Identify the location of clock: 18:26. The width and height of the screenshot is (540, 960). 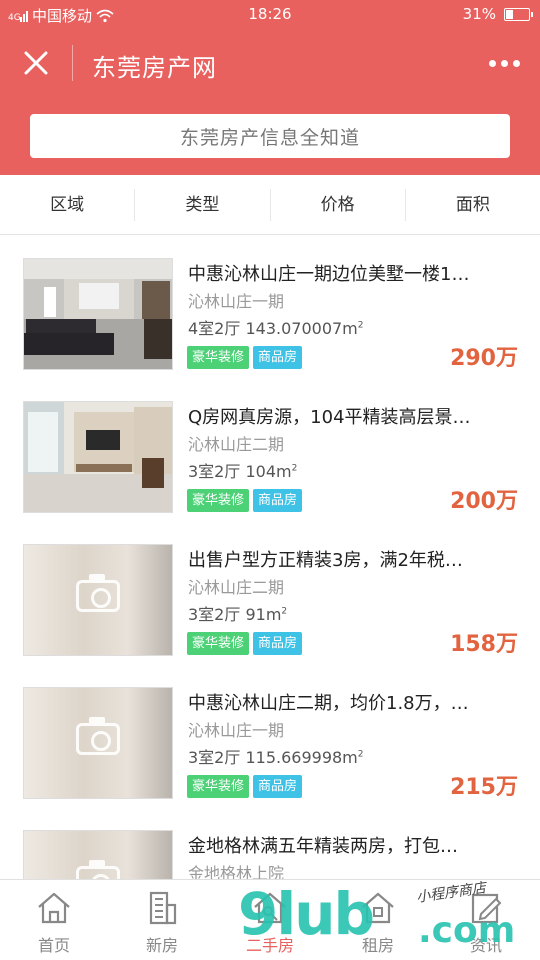
(270, 14).